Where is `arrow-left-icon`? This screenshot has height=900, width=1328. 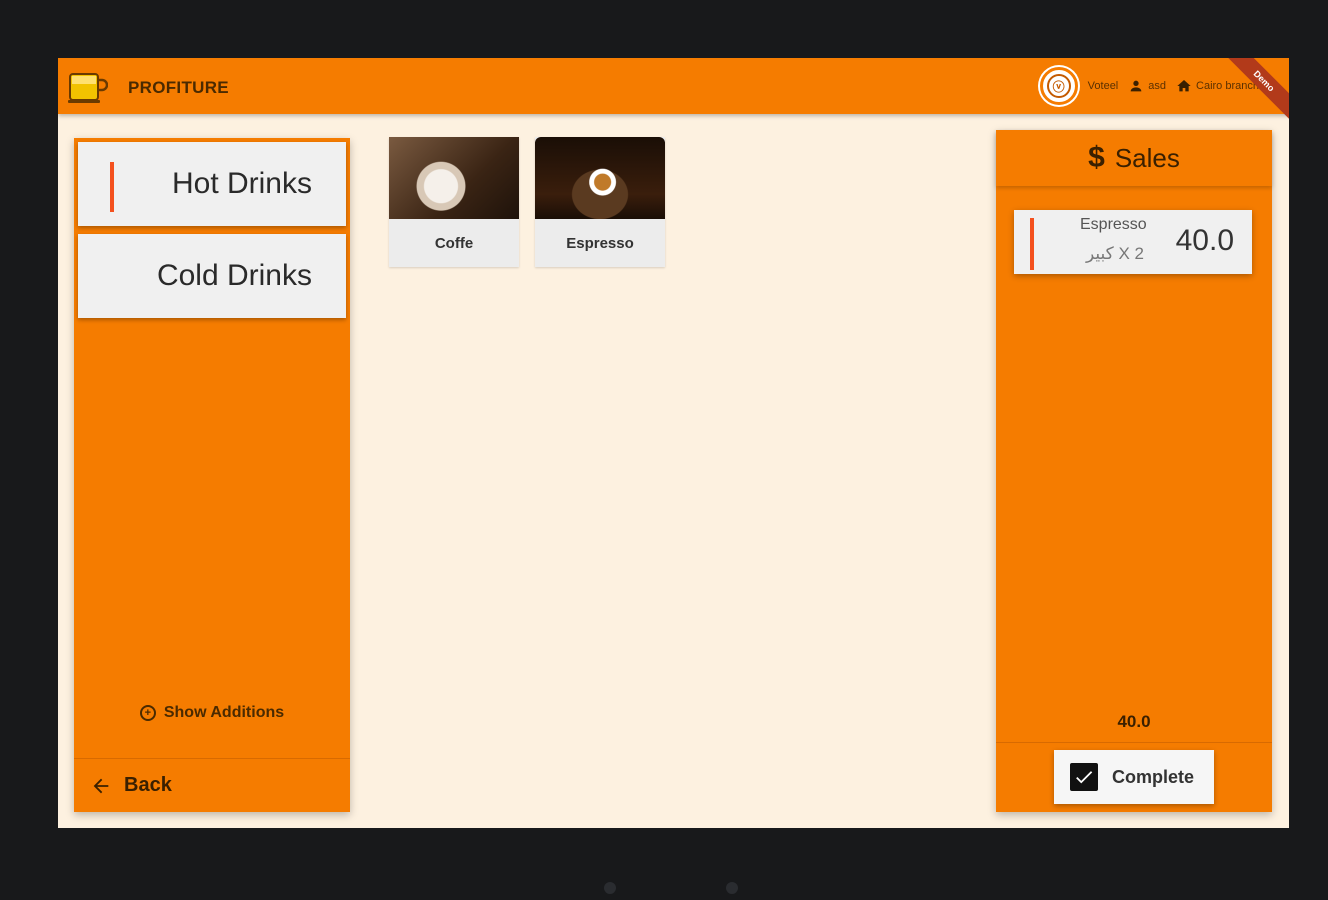
arrow-left-icon is located at coordinates (101, 785).